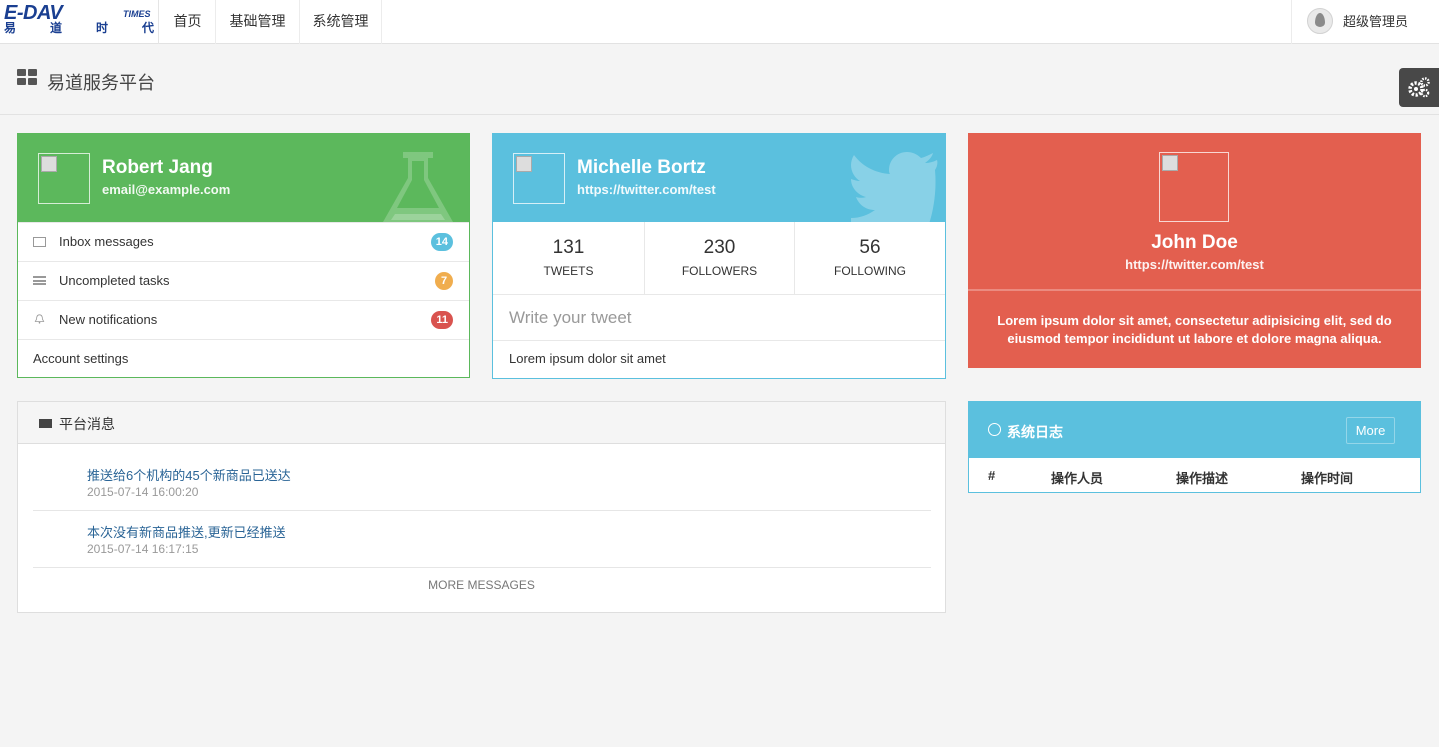  I want to click on profile-email: email@example.com, so click(166, 189).